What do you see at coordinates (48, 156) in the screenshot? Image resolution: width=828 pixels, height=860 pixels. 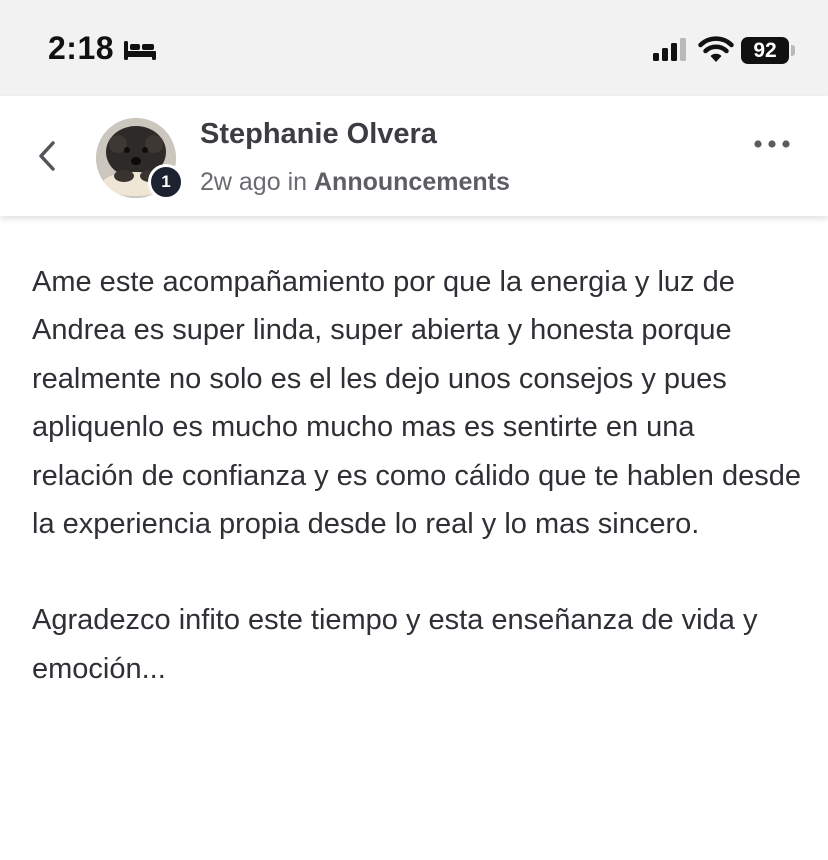 I see `back-chevron-icon` at bounding box center [48, 156].